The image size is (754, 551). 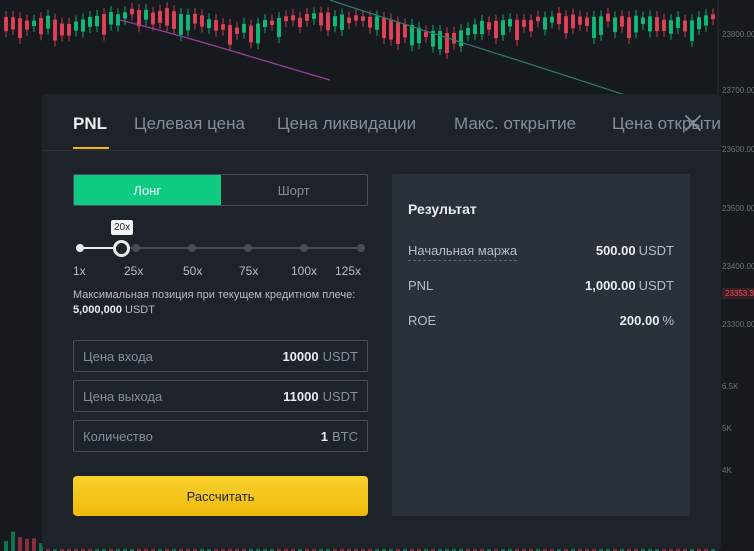 What do you see at coordinates (541, 285) in the screenshot?
I see `result-row-pnl: PNL 1,000.00 USDT` at bounding box center [541, 285].